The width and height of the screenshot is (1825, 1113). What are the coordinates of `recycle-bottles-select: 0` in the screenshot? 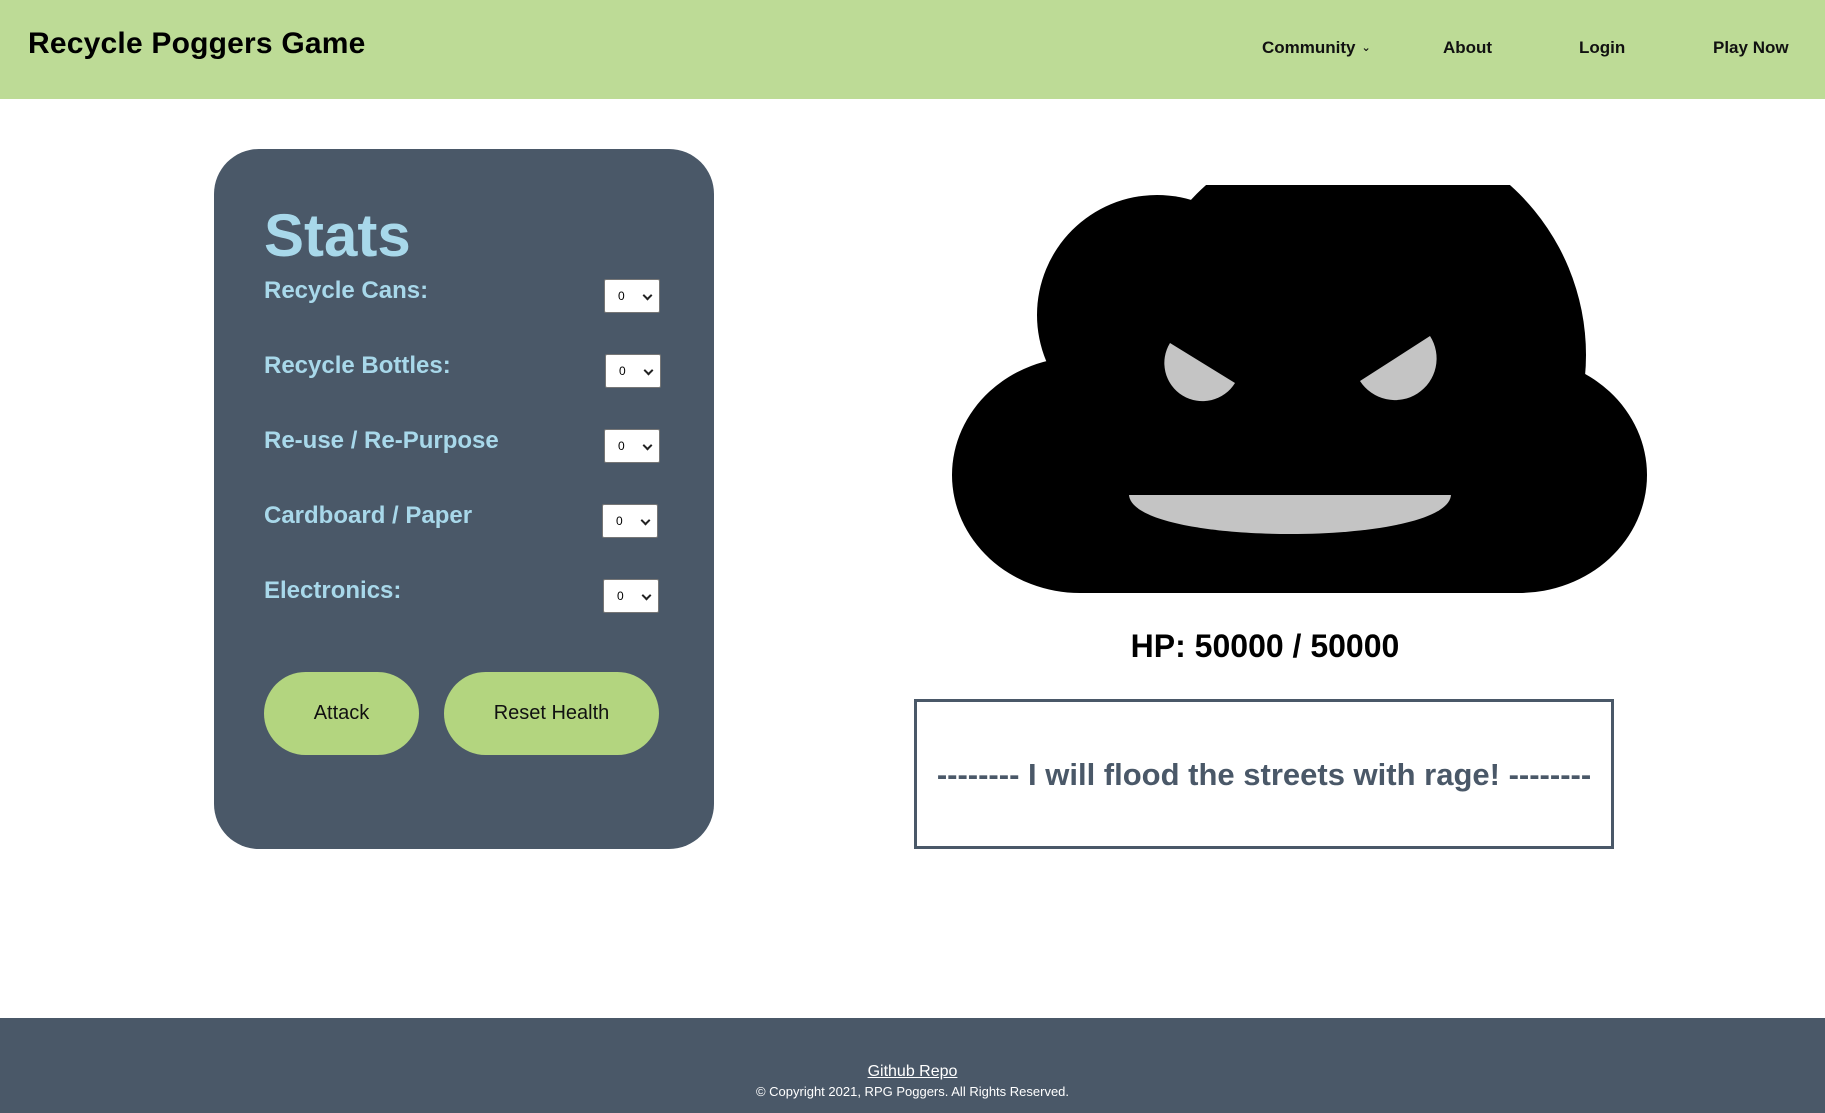 It's located at (633, 371).